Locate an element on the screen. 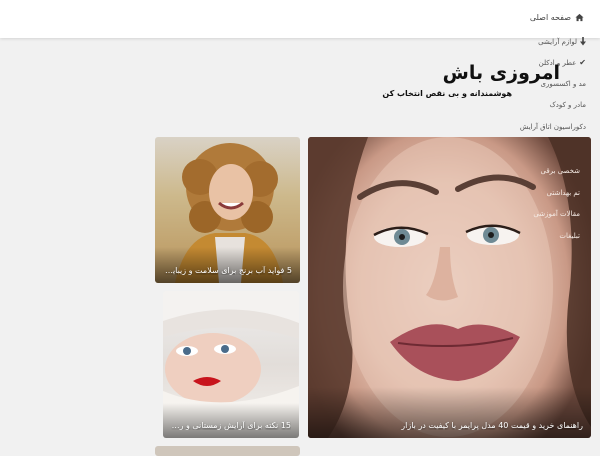  nav-item-label: مادر و کودک is located at coordinates (567, 105).